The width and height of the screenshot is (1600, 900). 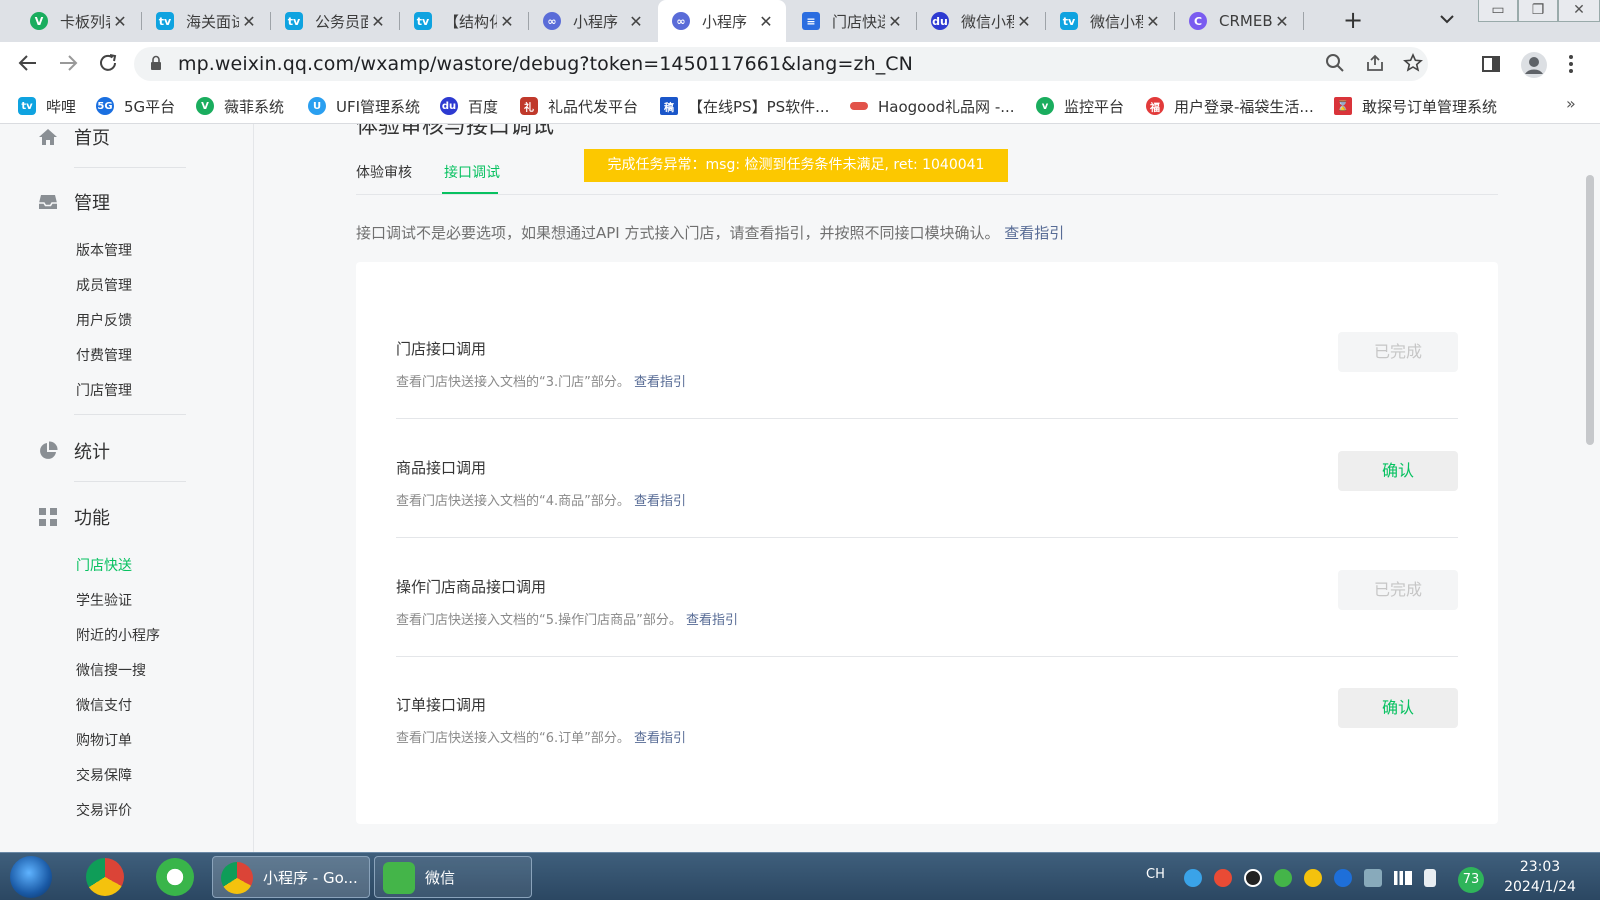 I want to click on ime-indicator: CH, so click(x=1155, y=874).